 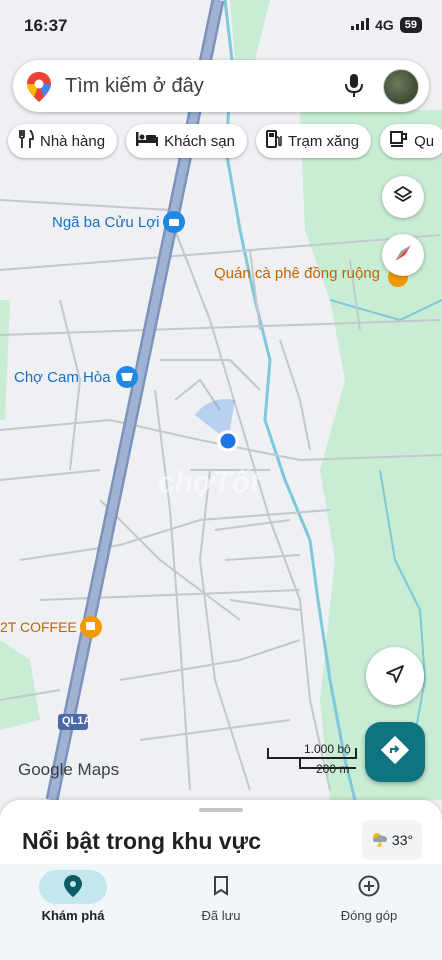 What do you see at coordinates (380, 840) in the screenshot?
I see `thunderstorm-icon` at bounding box center [380, 840].